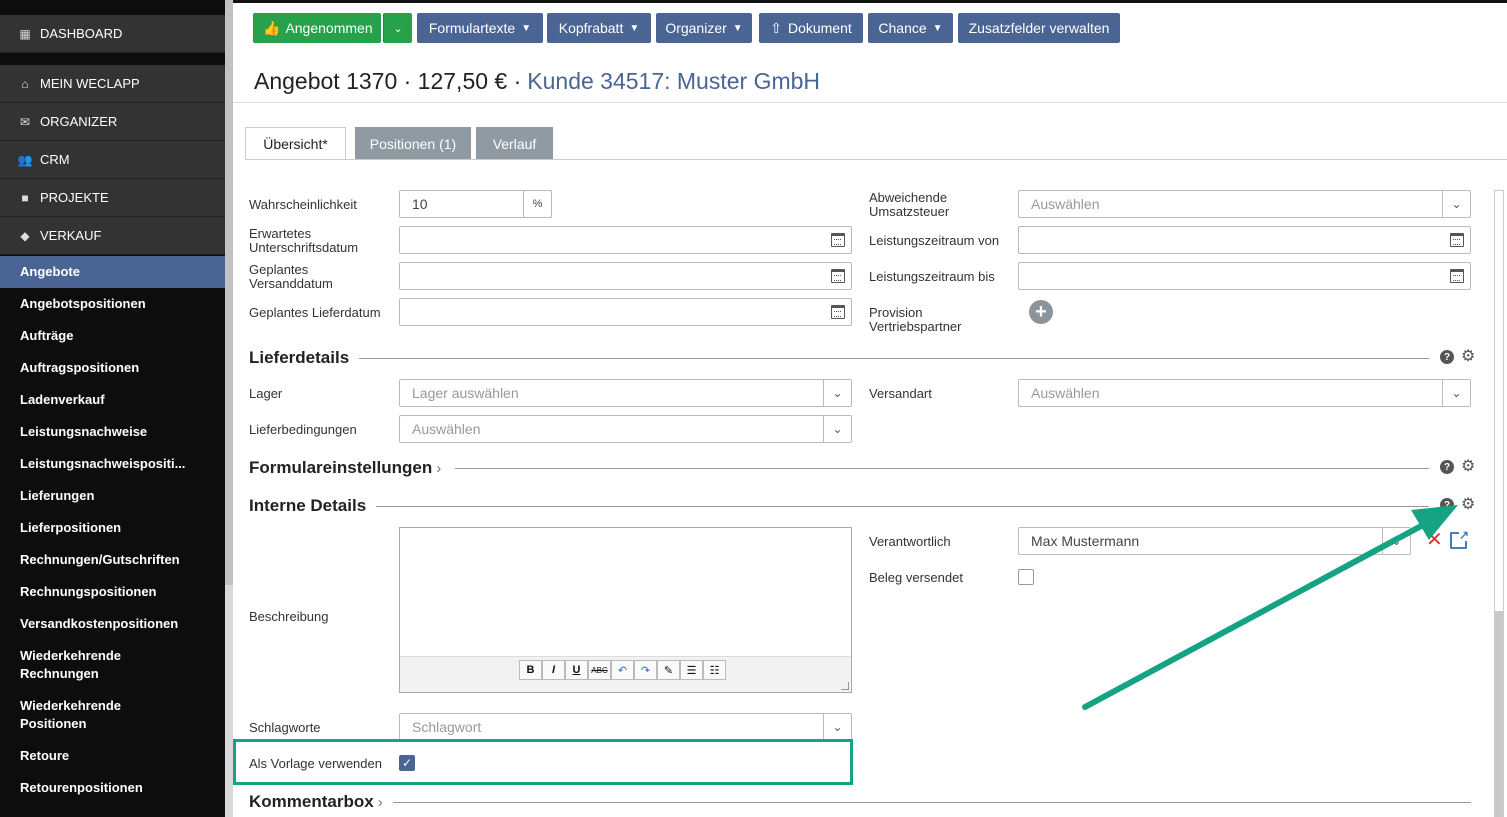 Image resolution: width=1507 pixels, height=817 pixels. What do you see at coordinates (112, 84) in the screenshot?
I see `sidebar-item-mein-weclapp: ⌂ MEIN WECLAPP` at bounding box center [112, 84].